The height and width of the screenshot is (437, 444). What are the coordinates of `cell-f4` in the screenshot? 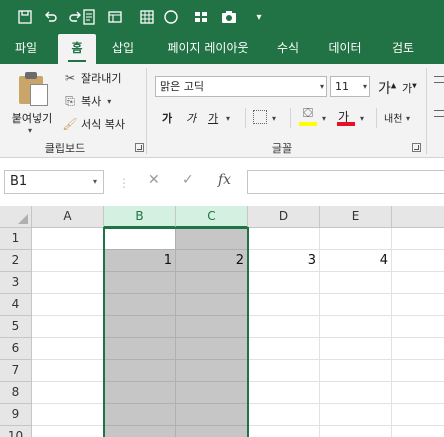 It's located at (418, 305).